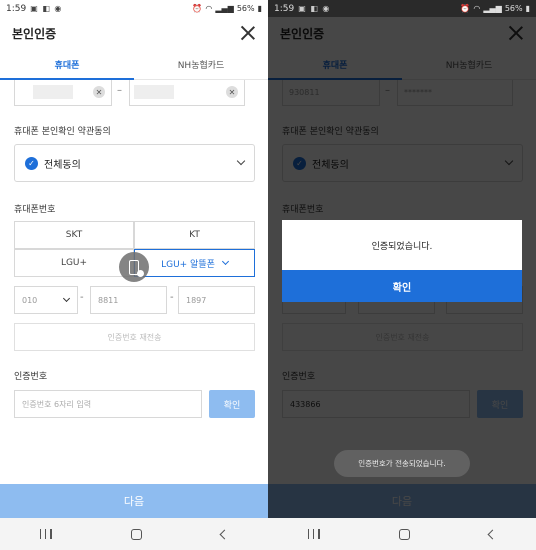  Describe the element at coordinates (74, 263) in the screenshot. I see `carrier-lgu: LGU+` at that location.